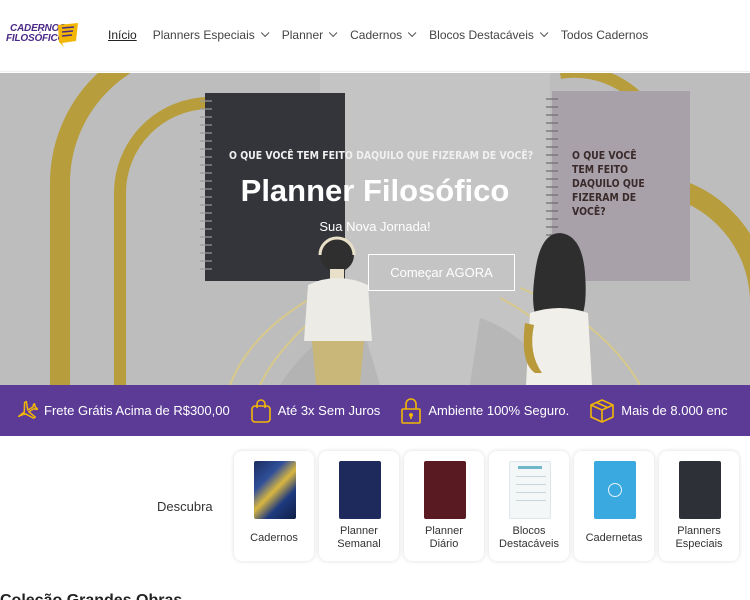  I want to click on category-card-planners-especiais: Planners Especiais, so click(699, 506).